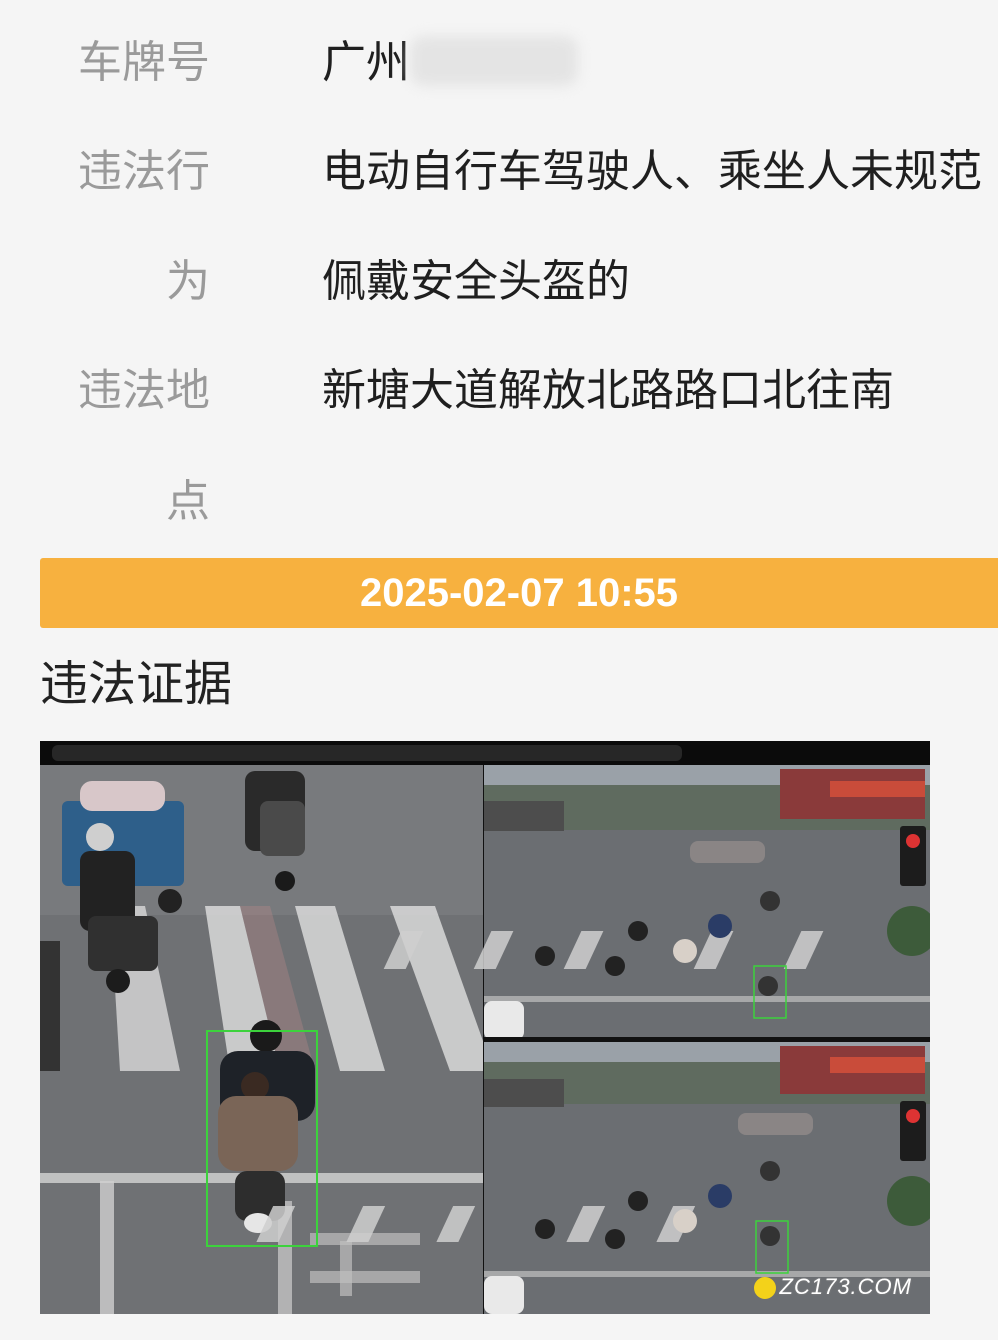 The image size is (998, 1340). Describe the element at coordinates (144, 62) in the screenshot. I see `plate-label: 车牌号` at that location.